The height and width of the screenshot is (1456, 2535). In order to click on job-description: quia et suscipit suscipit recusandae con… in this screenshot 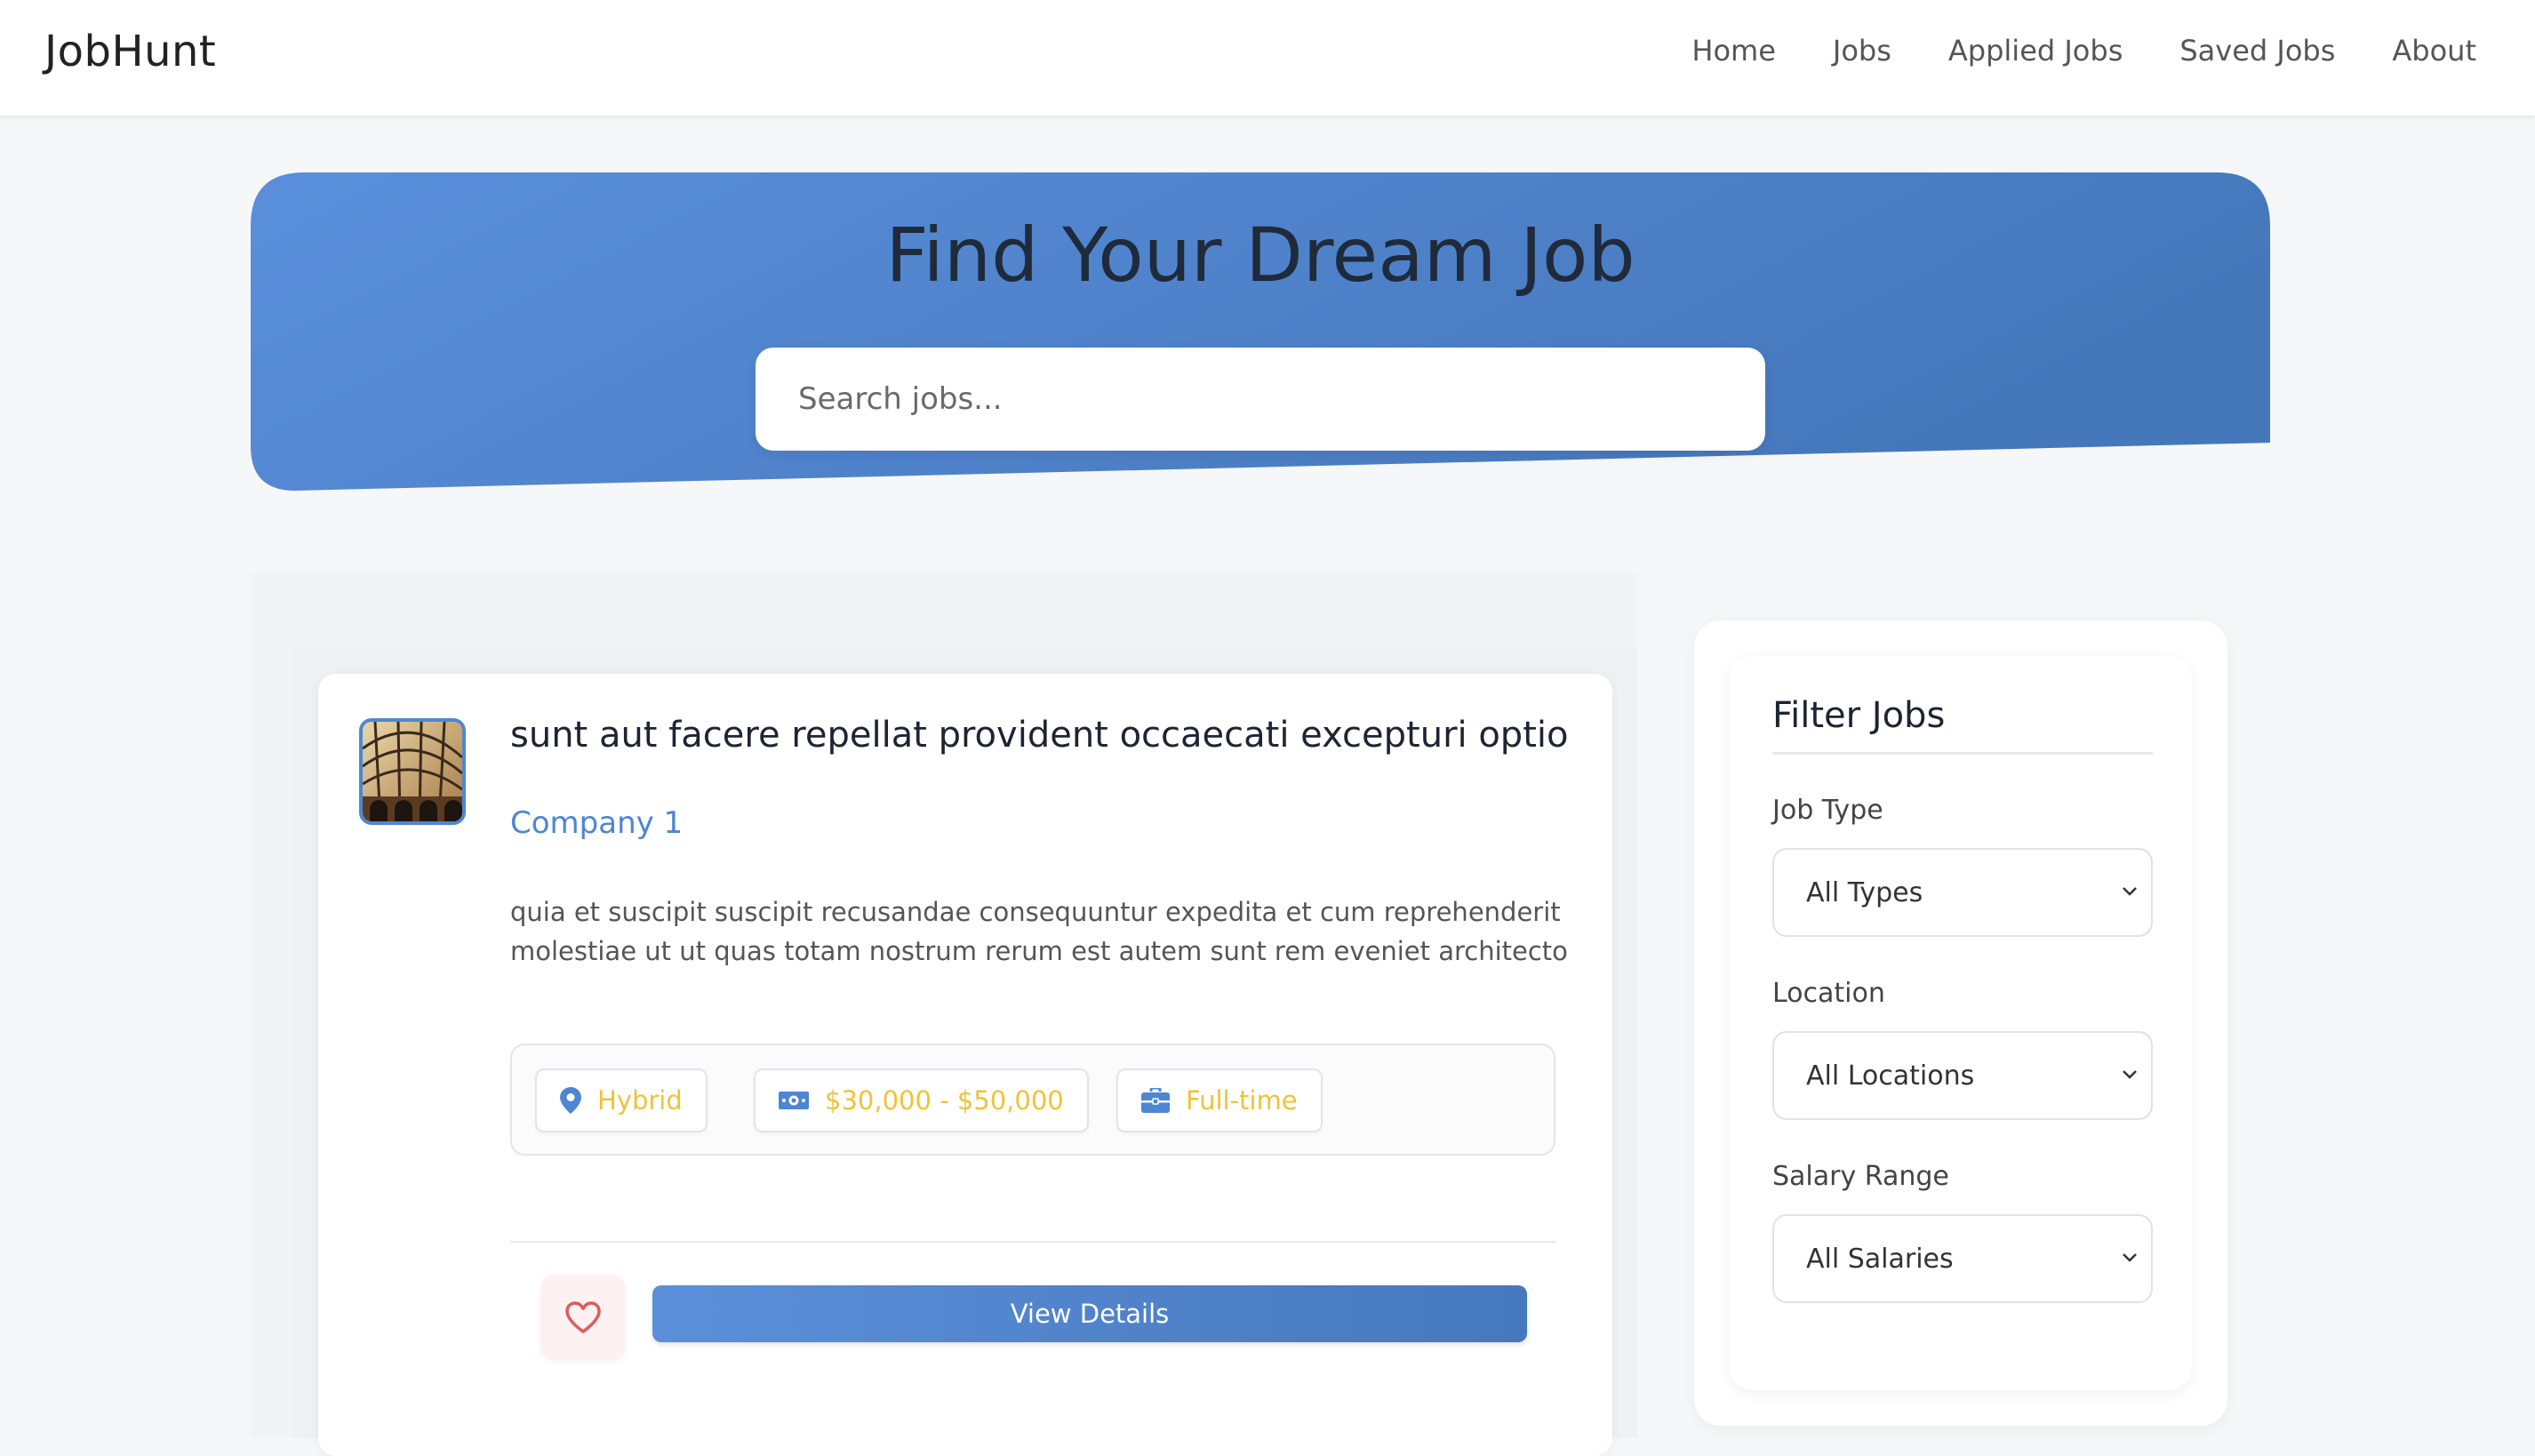, I will do `click(1039, 931)`.